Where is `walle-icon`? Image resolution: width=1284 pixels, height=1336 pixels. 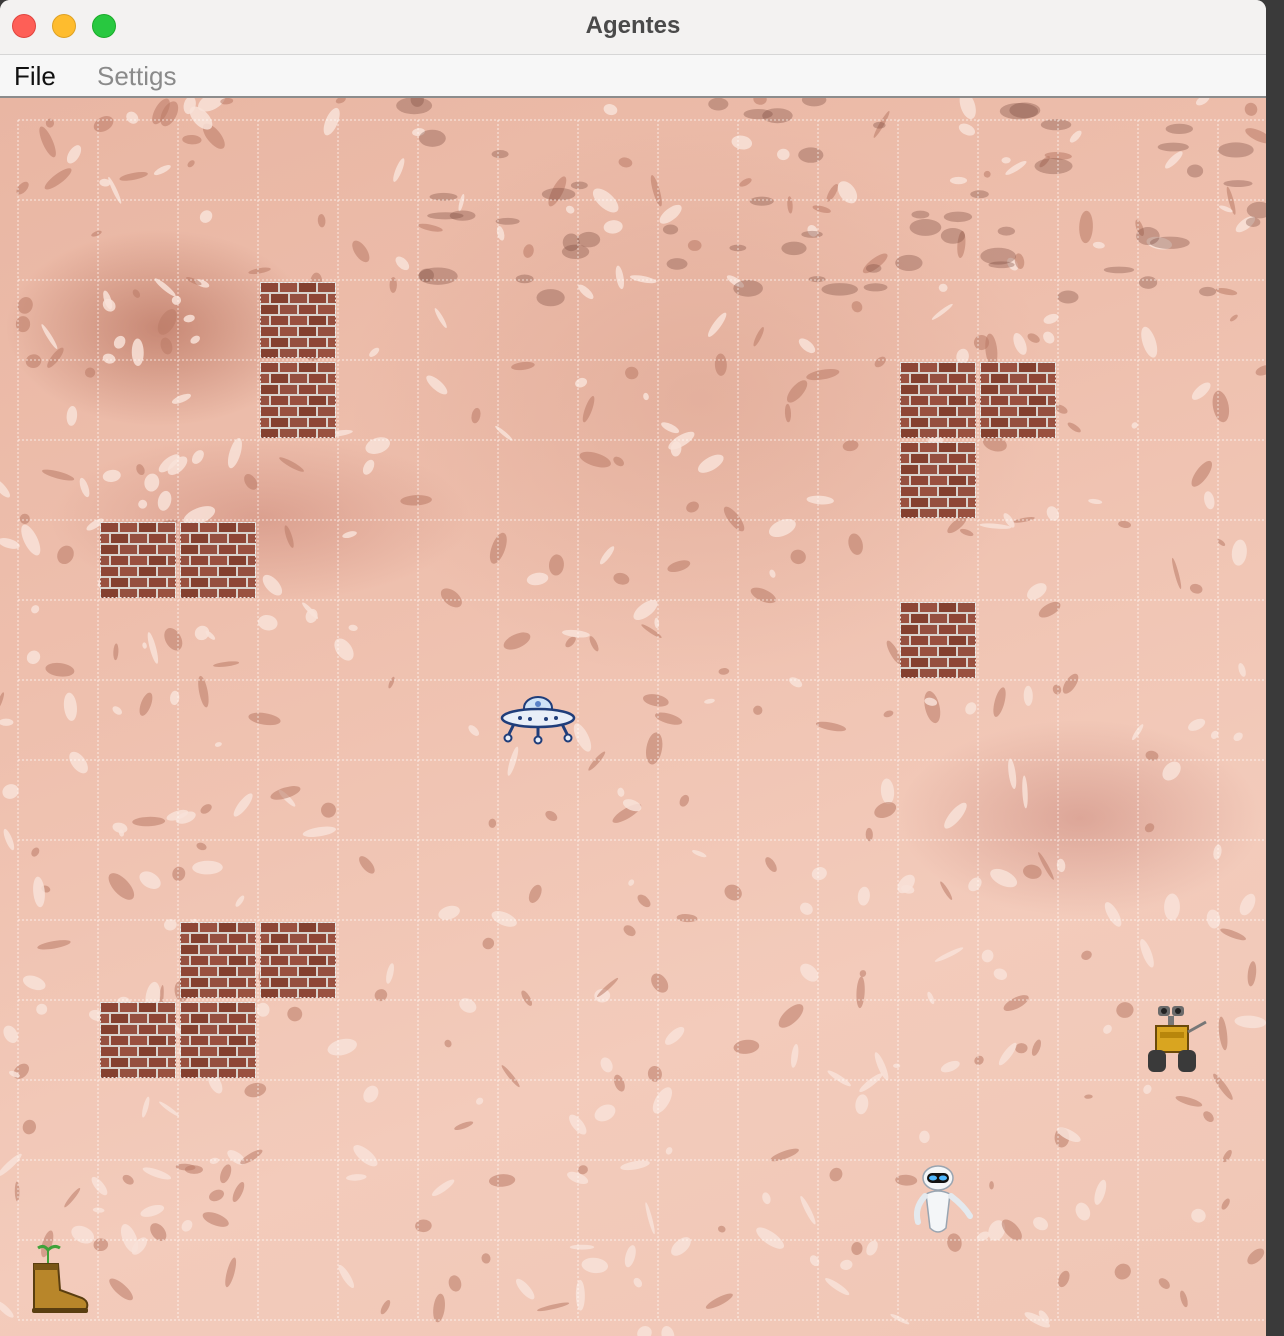 walle-icon is located at coordinates (1178, 1040).